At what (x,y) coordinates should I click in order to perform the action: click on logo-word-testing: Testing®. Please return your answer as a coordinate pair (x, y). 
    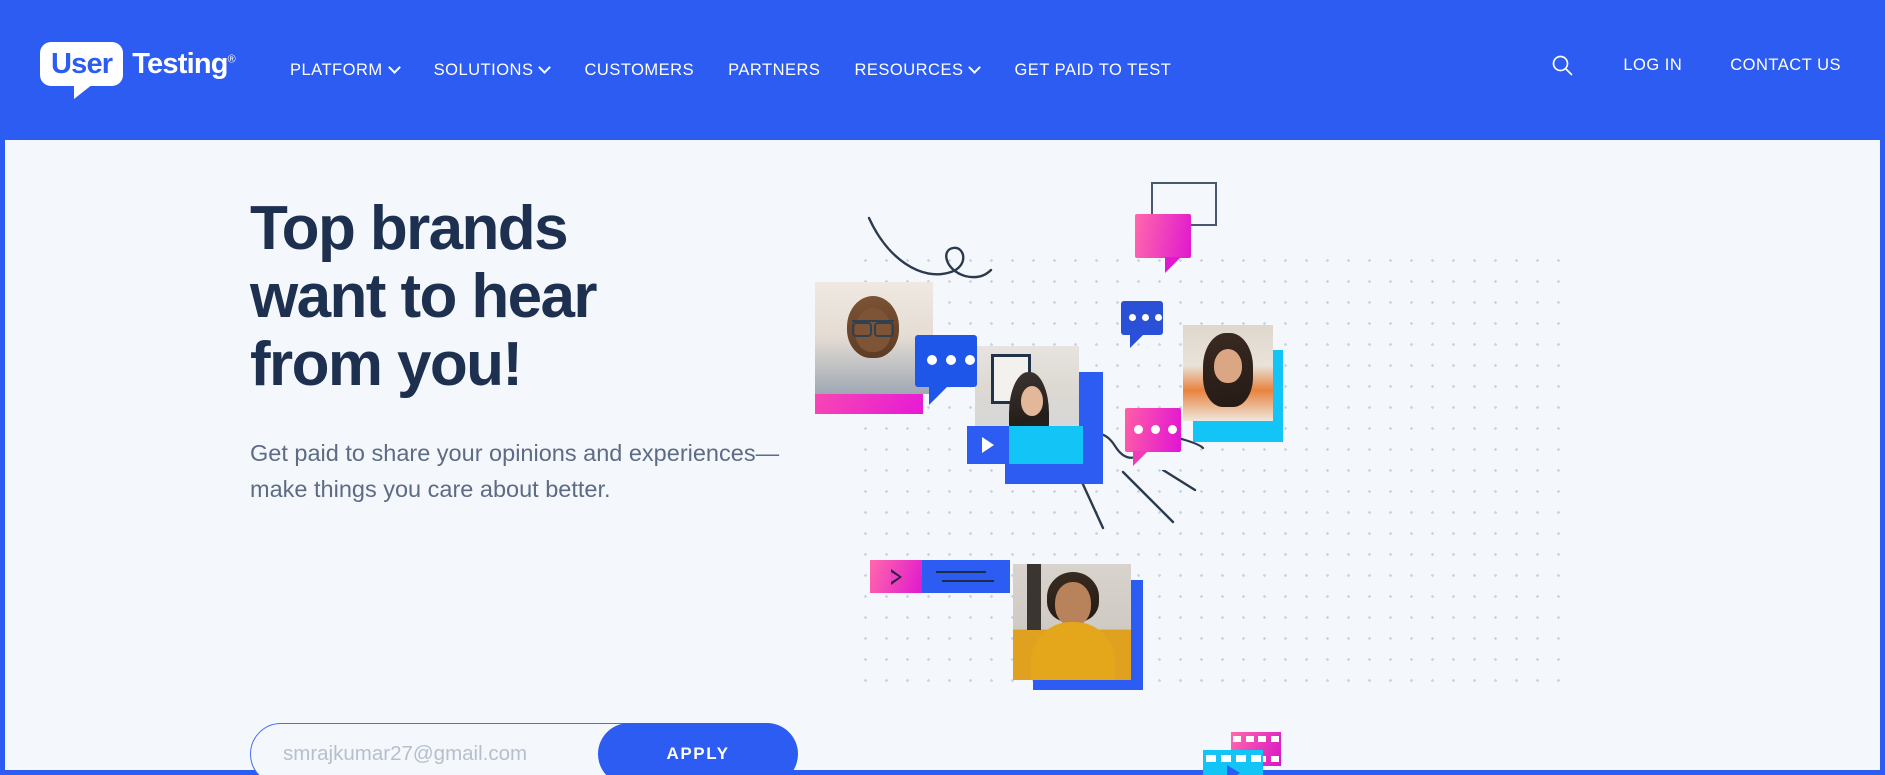
    Looking at the image, I should click on (184, 63).